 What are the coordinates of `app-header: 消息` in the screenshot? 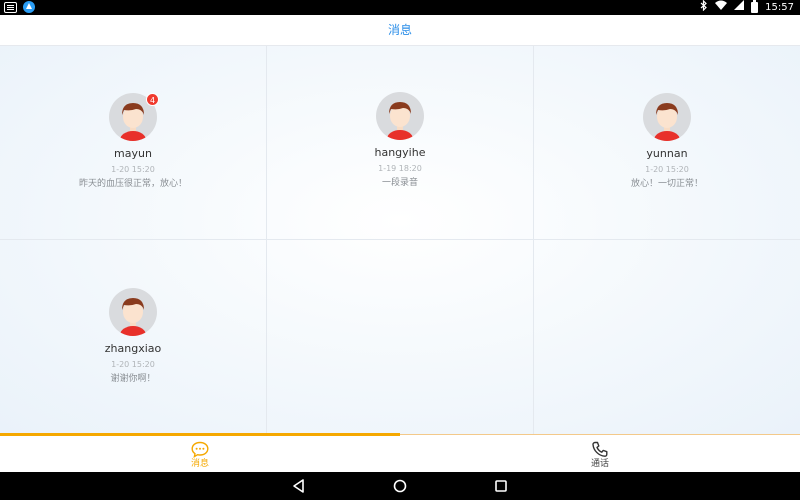 It's located at (400, 30).